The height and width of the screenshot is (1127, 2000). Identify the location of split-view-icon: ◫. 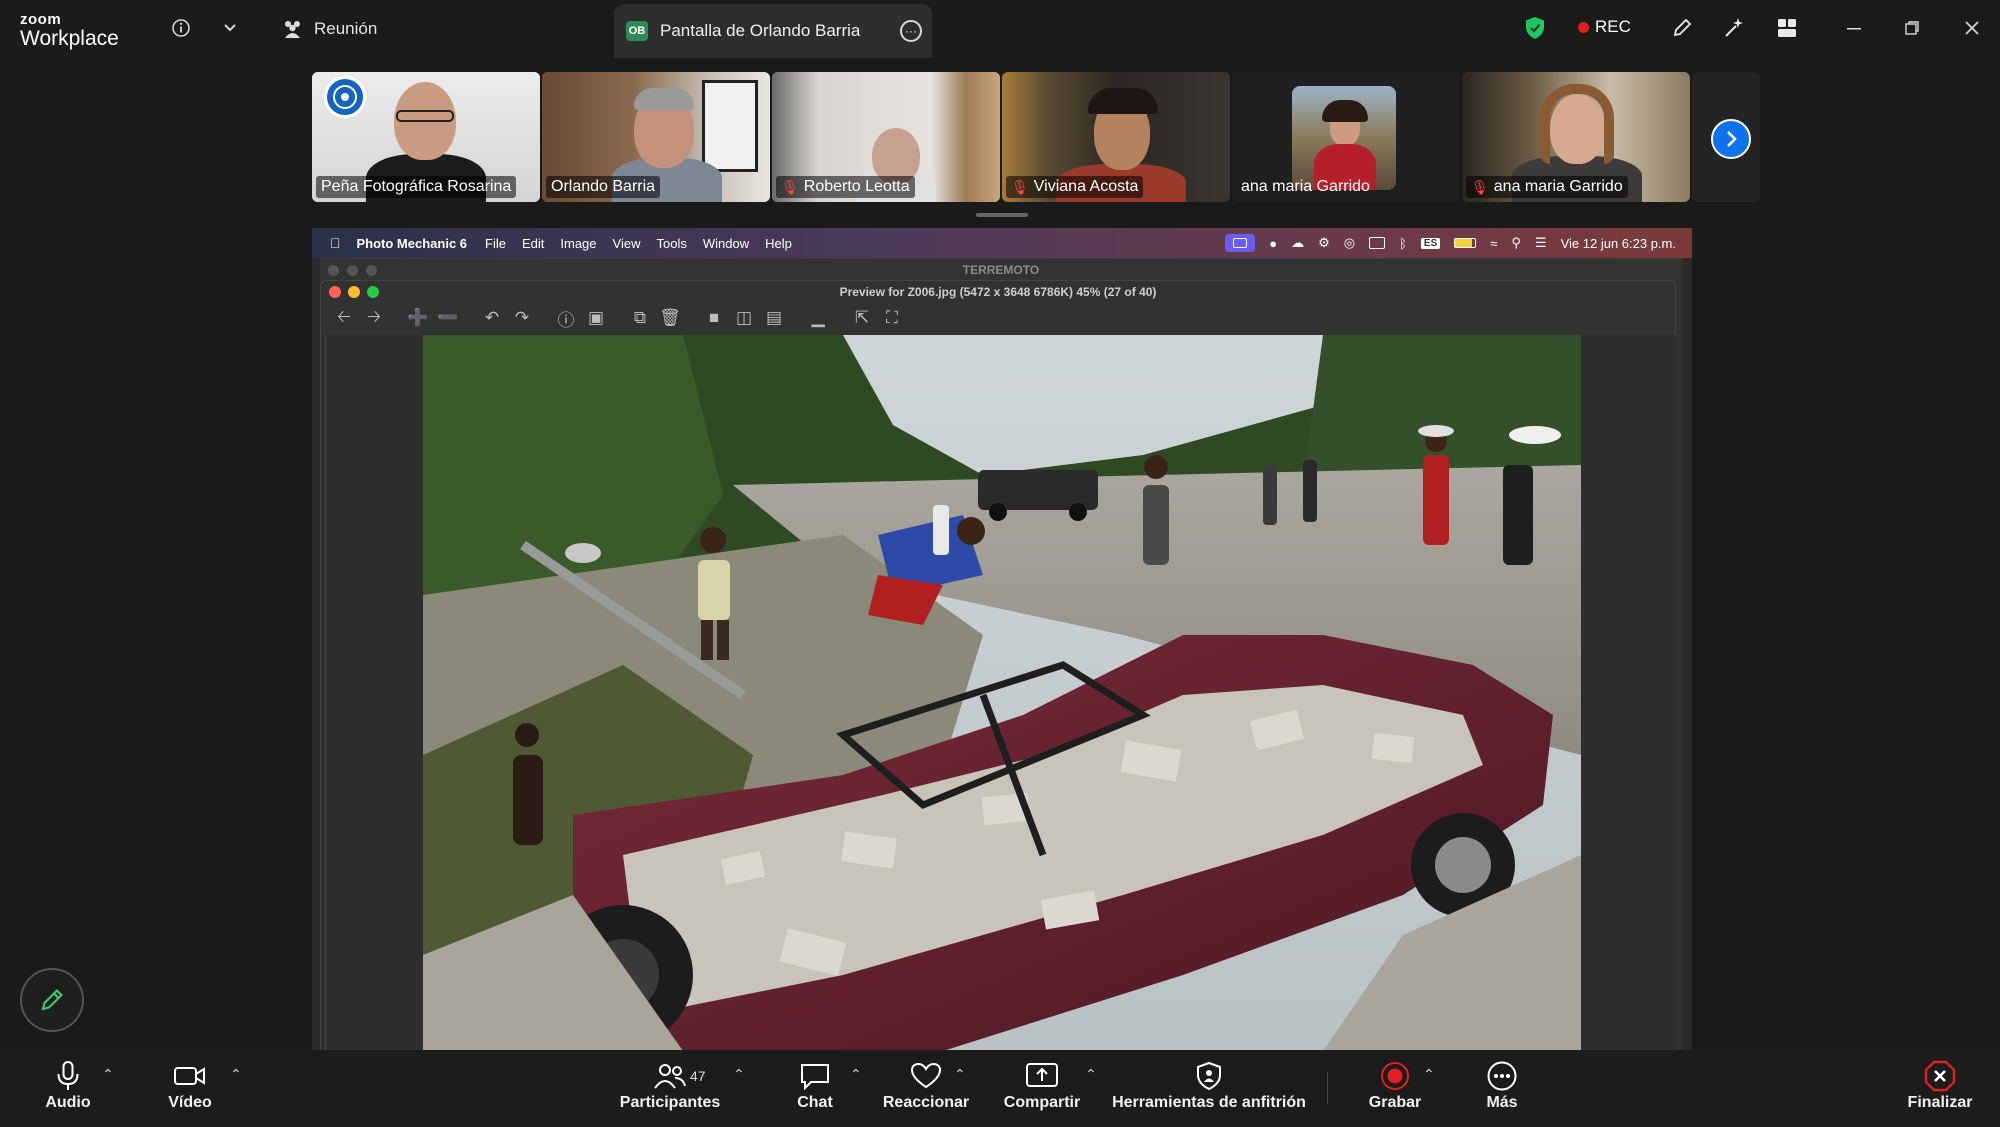
(744, 317).